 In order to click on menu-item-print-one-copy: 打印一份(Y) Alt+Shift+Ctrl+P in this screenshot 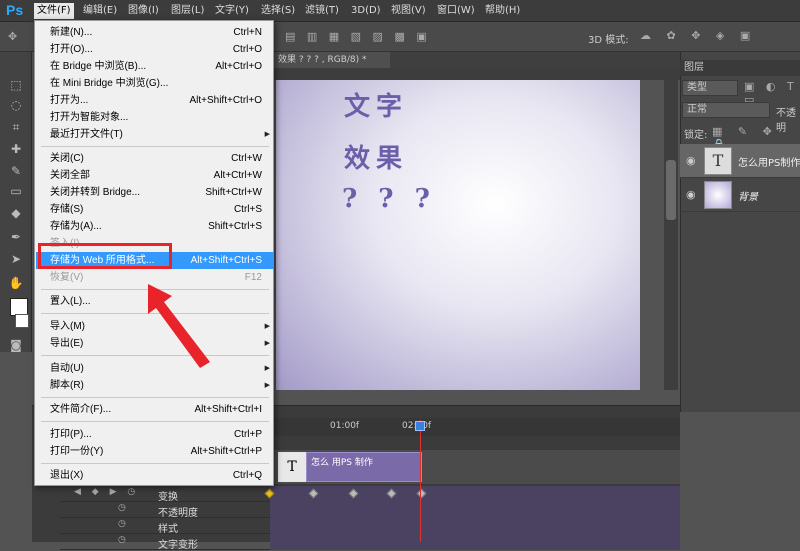, I will do `click(155, 451)`.